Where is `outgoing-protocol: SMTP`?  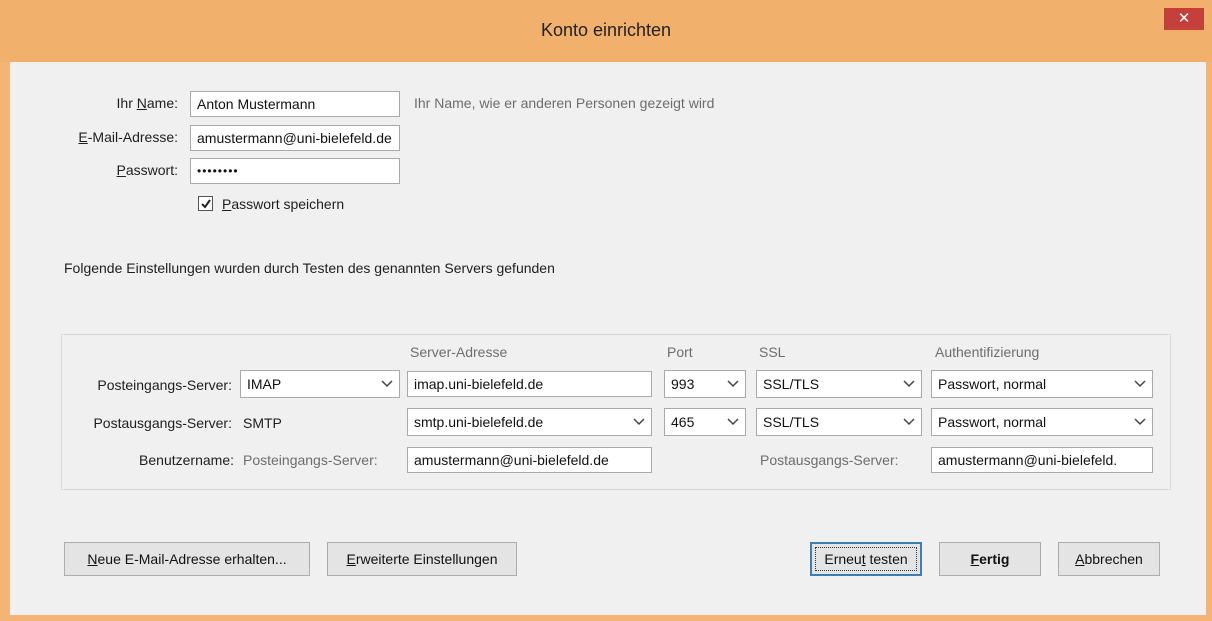 outgoing-protocol: SMTP is located at coordinates (262, 423).